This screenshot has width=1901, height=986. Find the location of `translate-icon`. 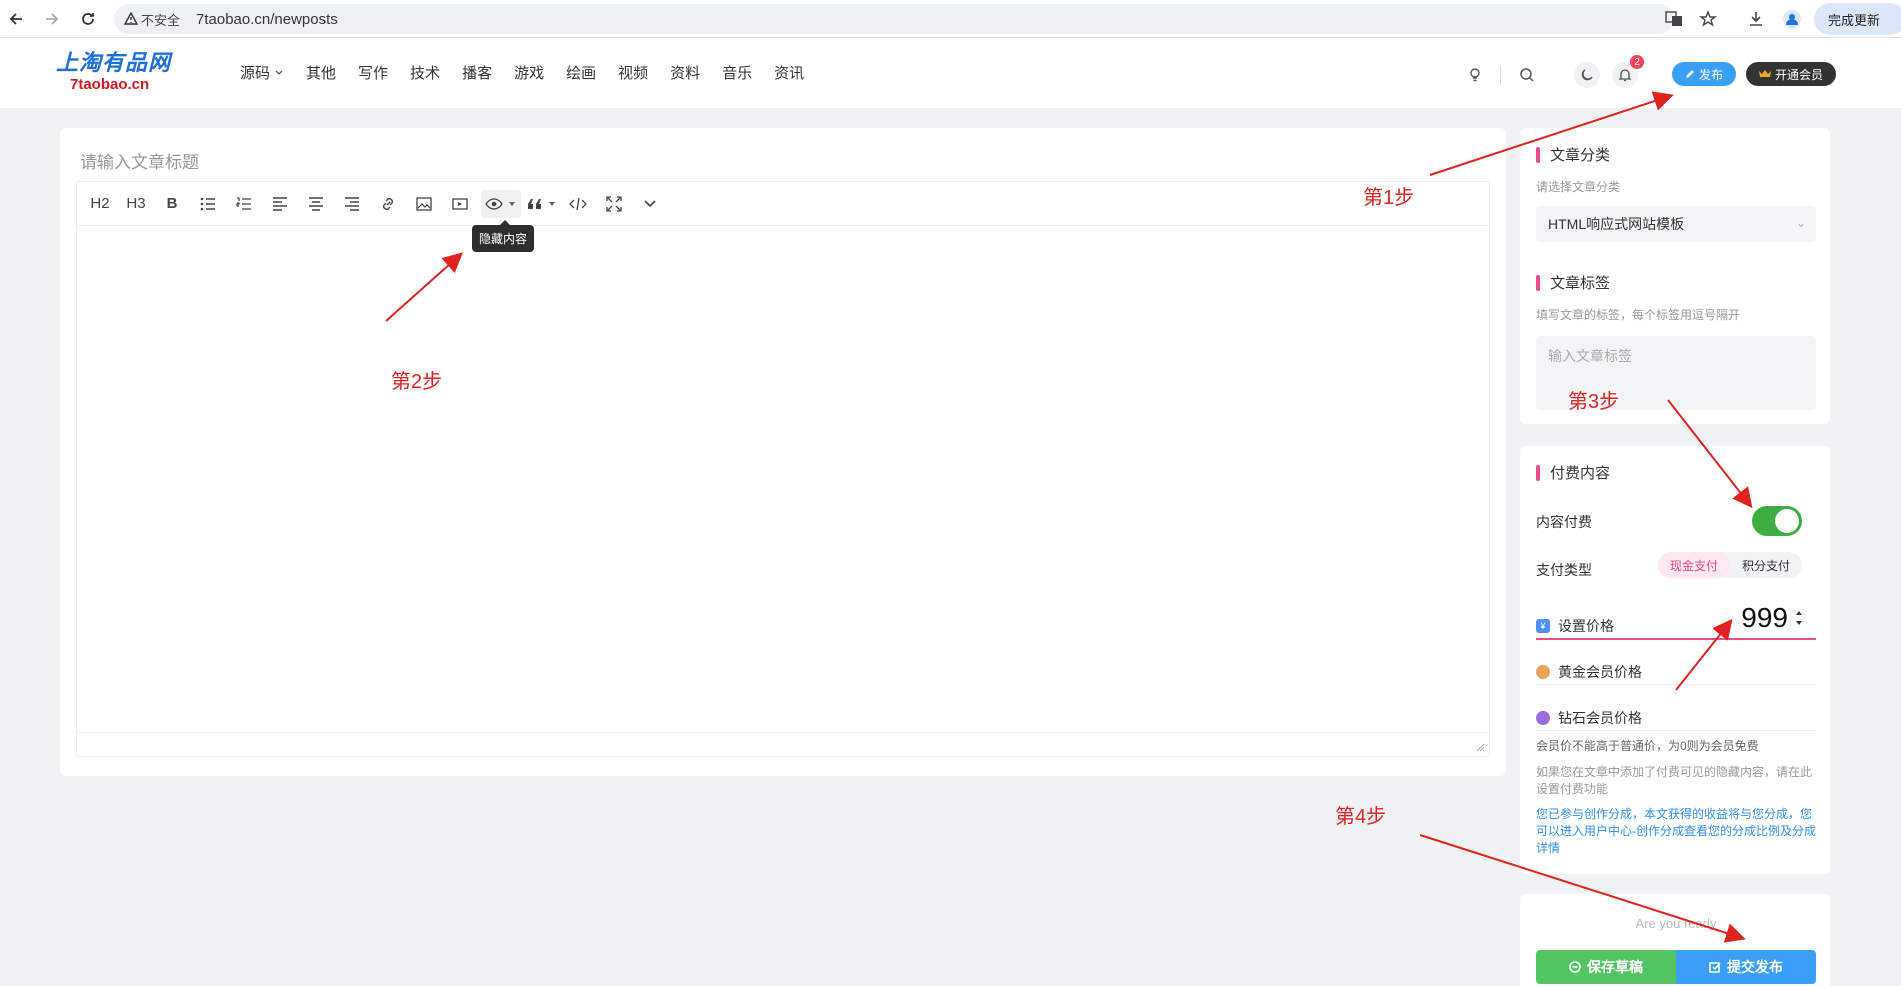

translate-icon is located at coordinates (1674, 19).